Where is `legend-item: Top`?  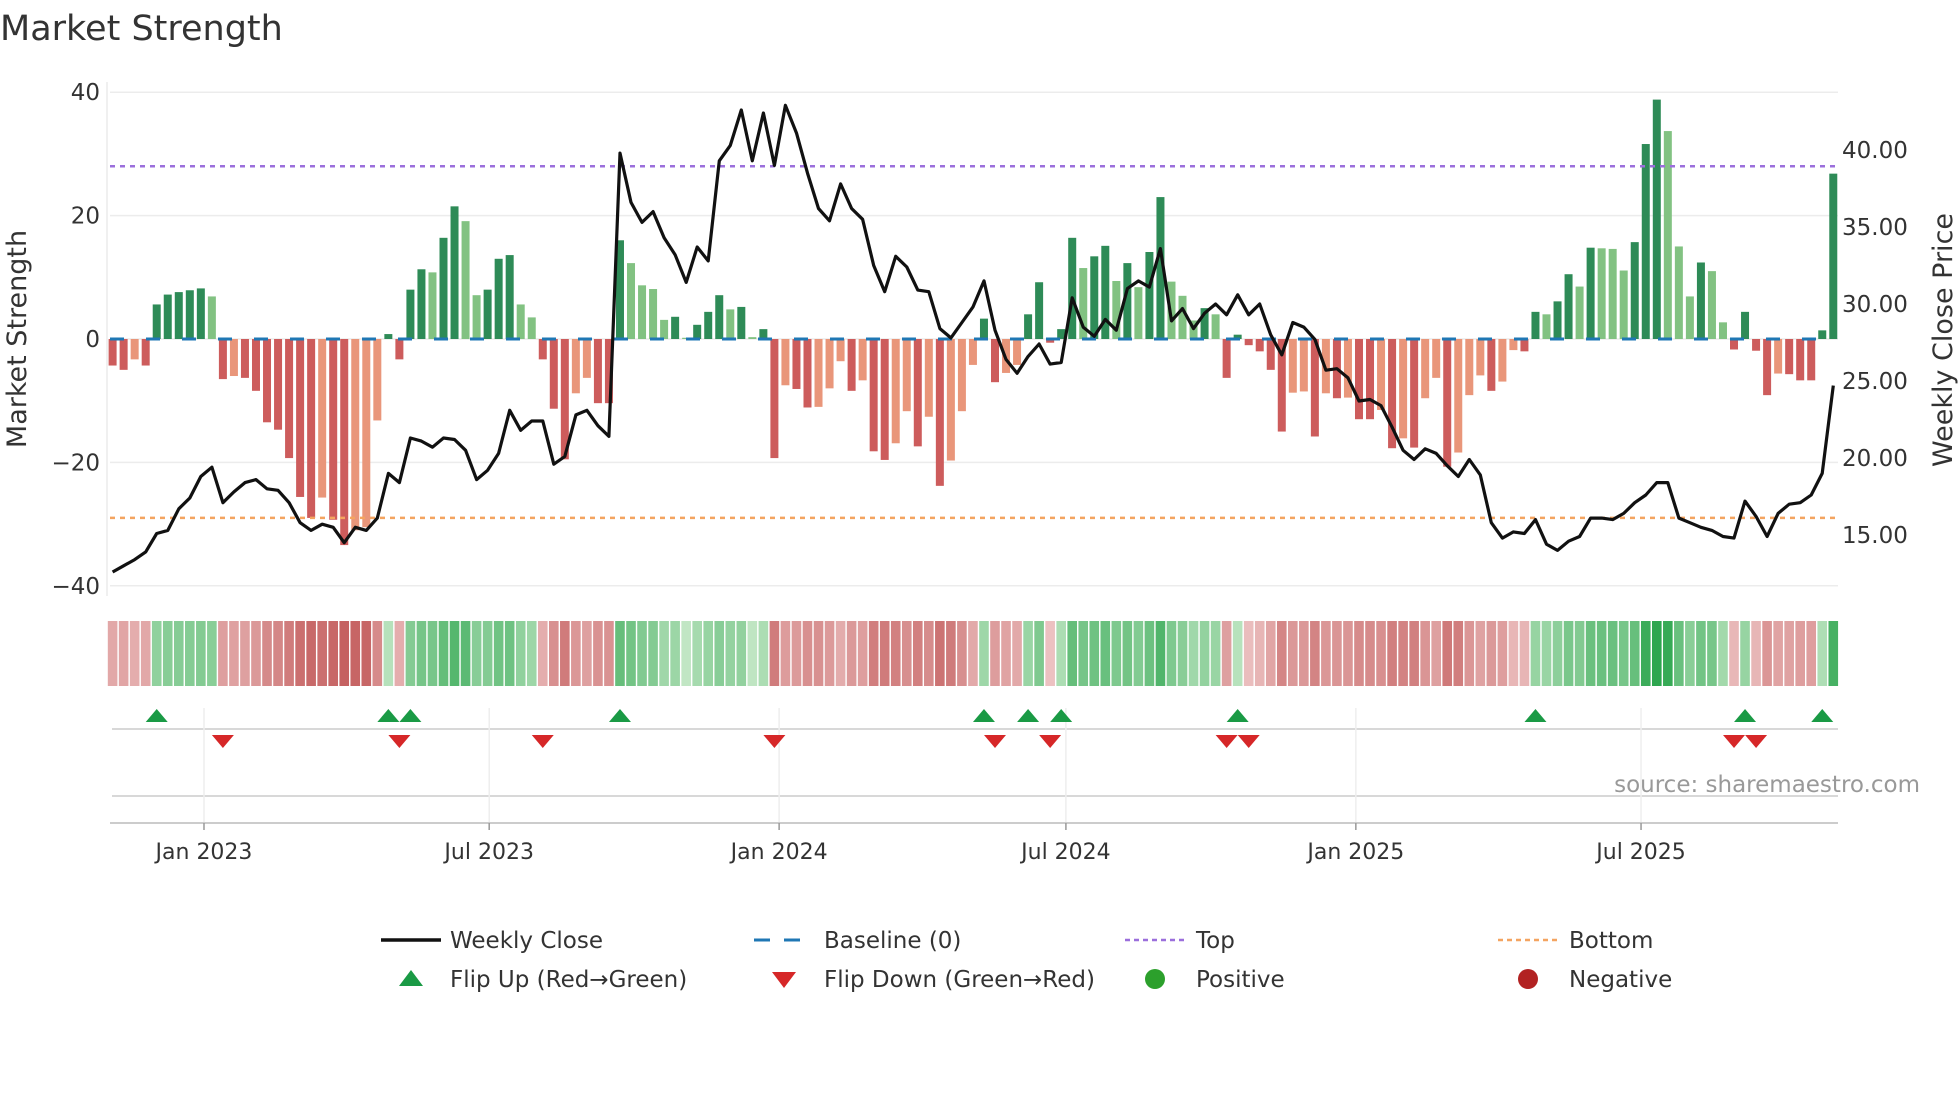
legend-item: Top is located at coordinates (1180, 941).